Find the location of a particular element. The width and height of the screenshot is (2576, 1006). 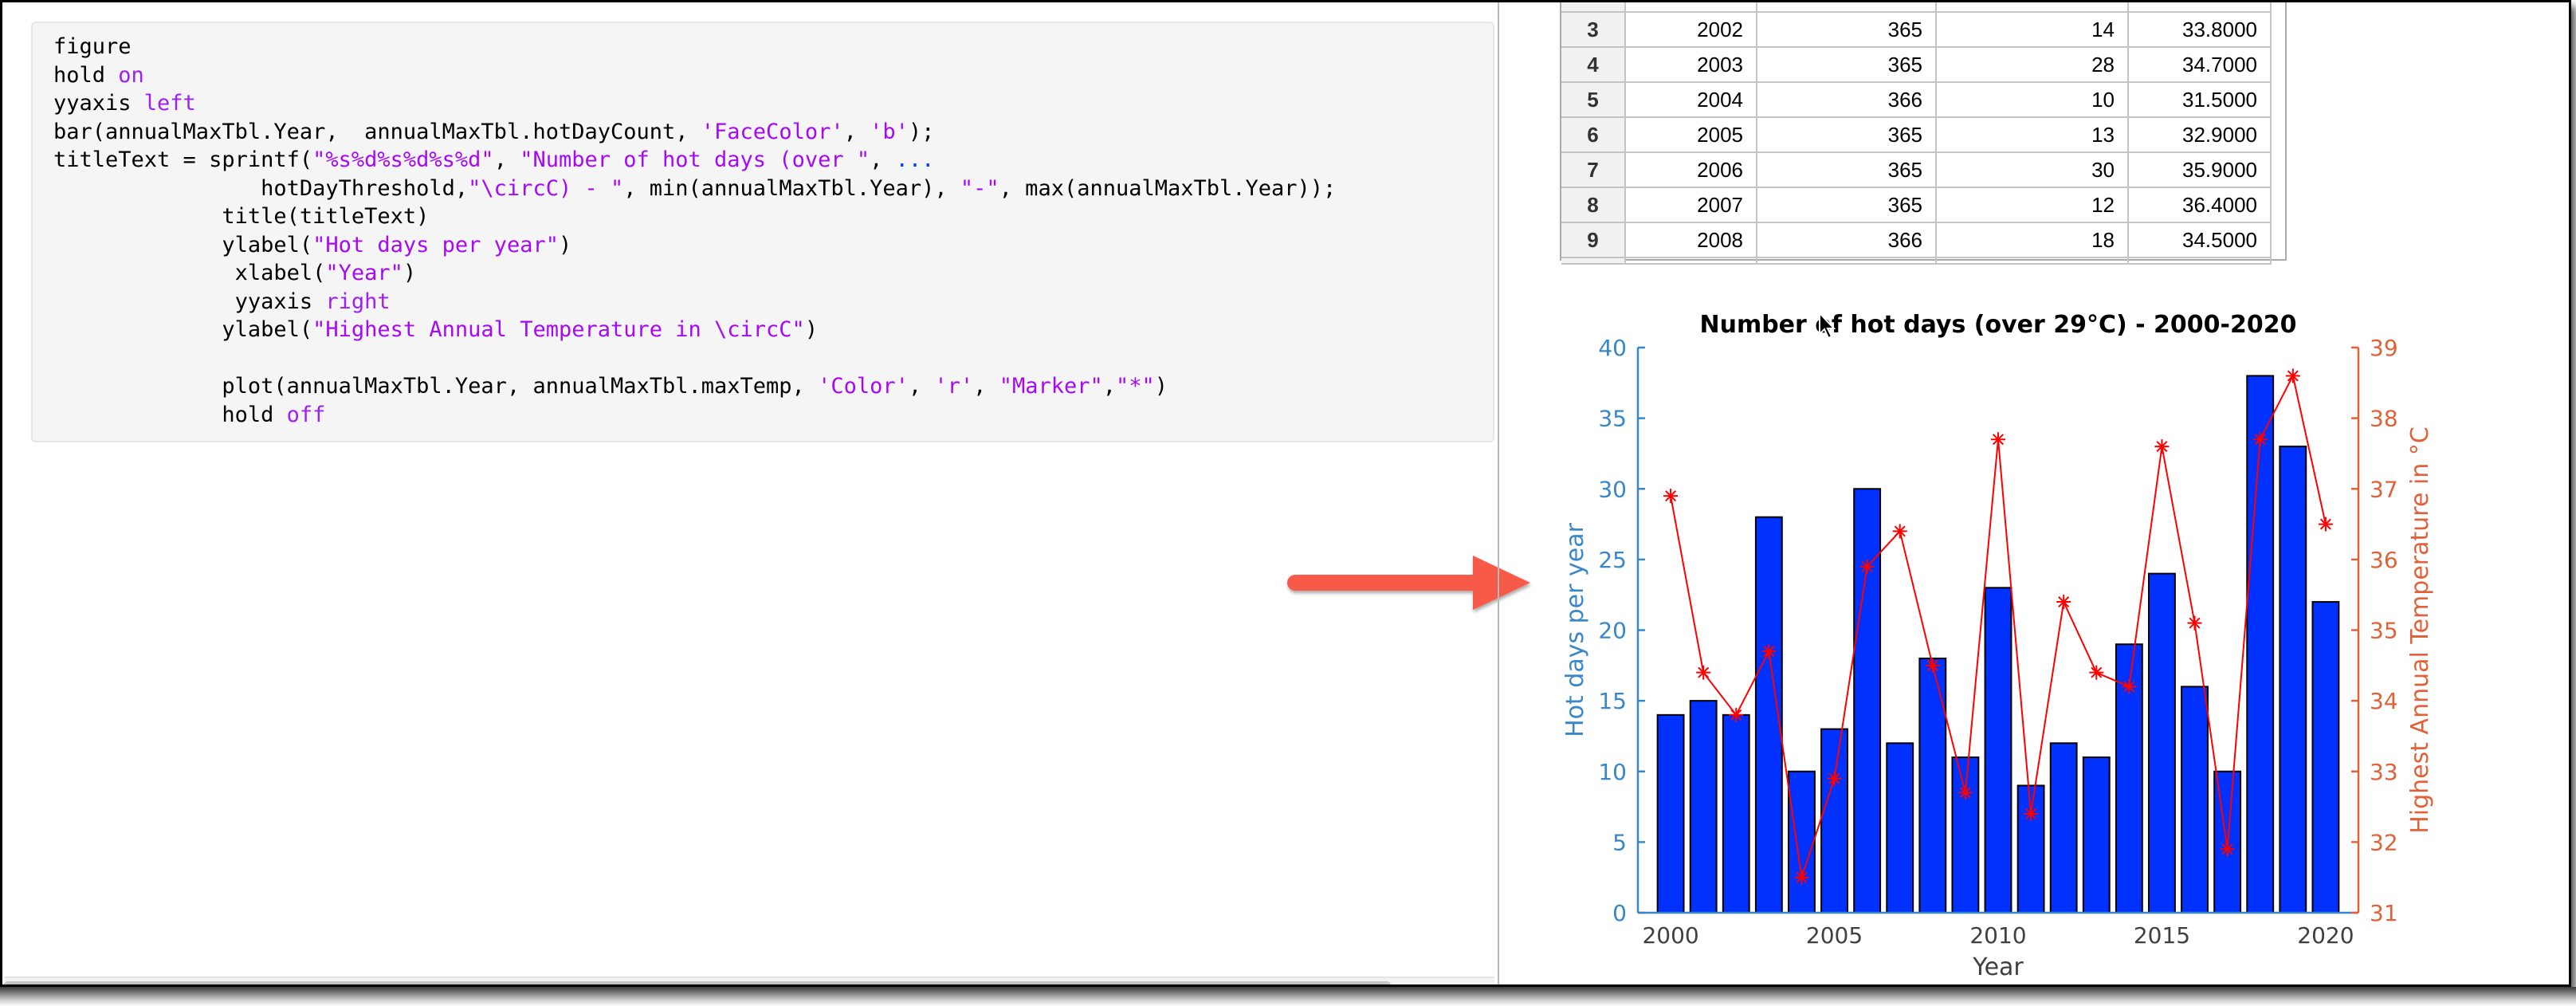

code-string: 'Color' is located at coordinates (863, 386).